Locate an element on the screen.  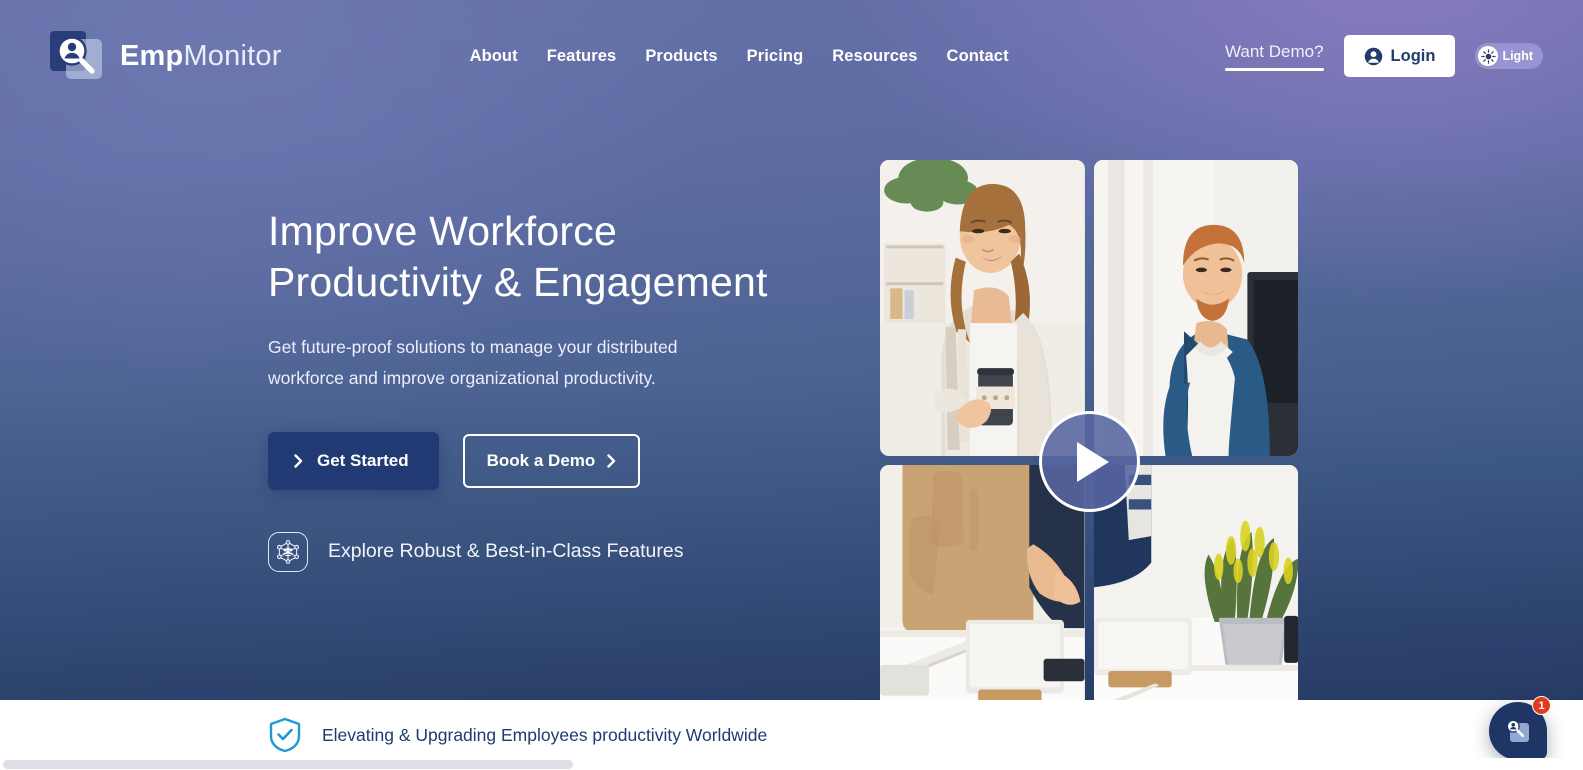
nav-item-about: About is located at coordinates (494, 56).